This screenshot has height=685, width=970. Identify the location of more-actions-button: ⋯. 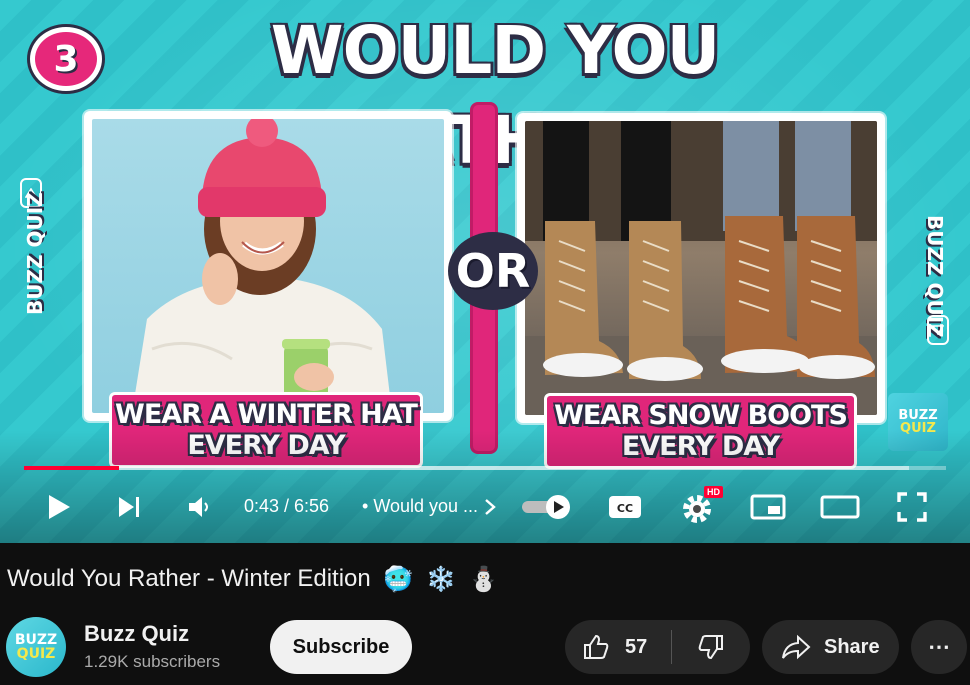
(939, 647).